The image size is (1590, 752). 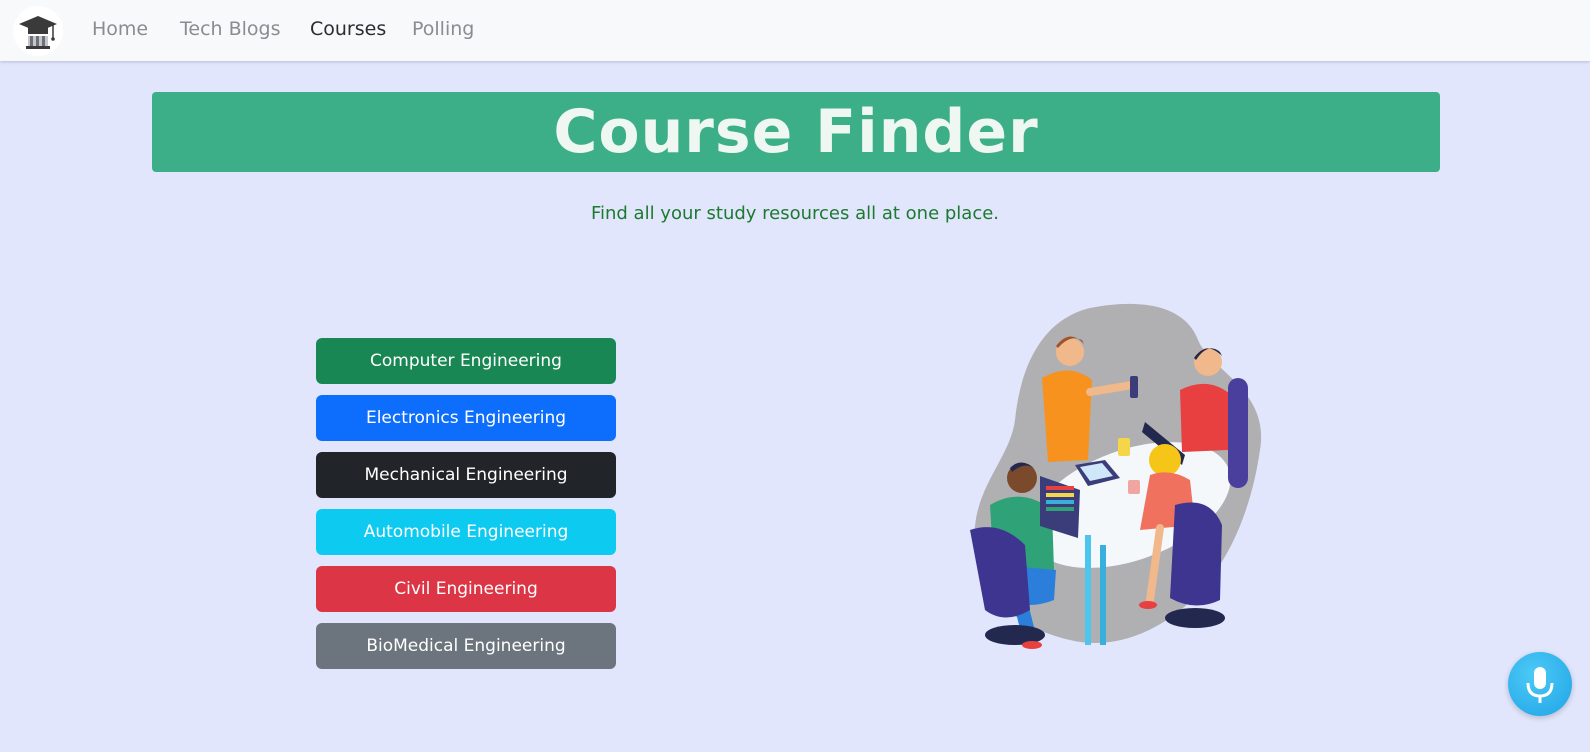 What do you see at coordinates (466, 418) in the screenshot?
I see `electronics-engineering-button: Electronics Engineering` at bounding box center [466, 418].